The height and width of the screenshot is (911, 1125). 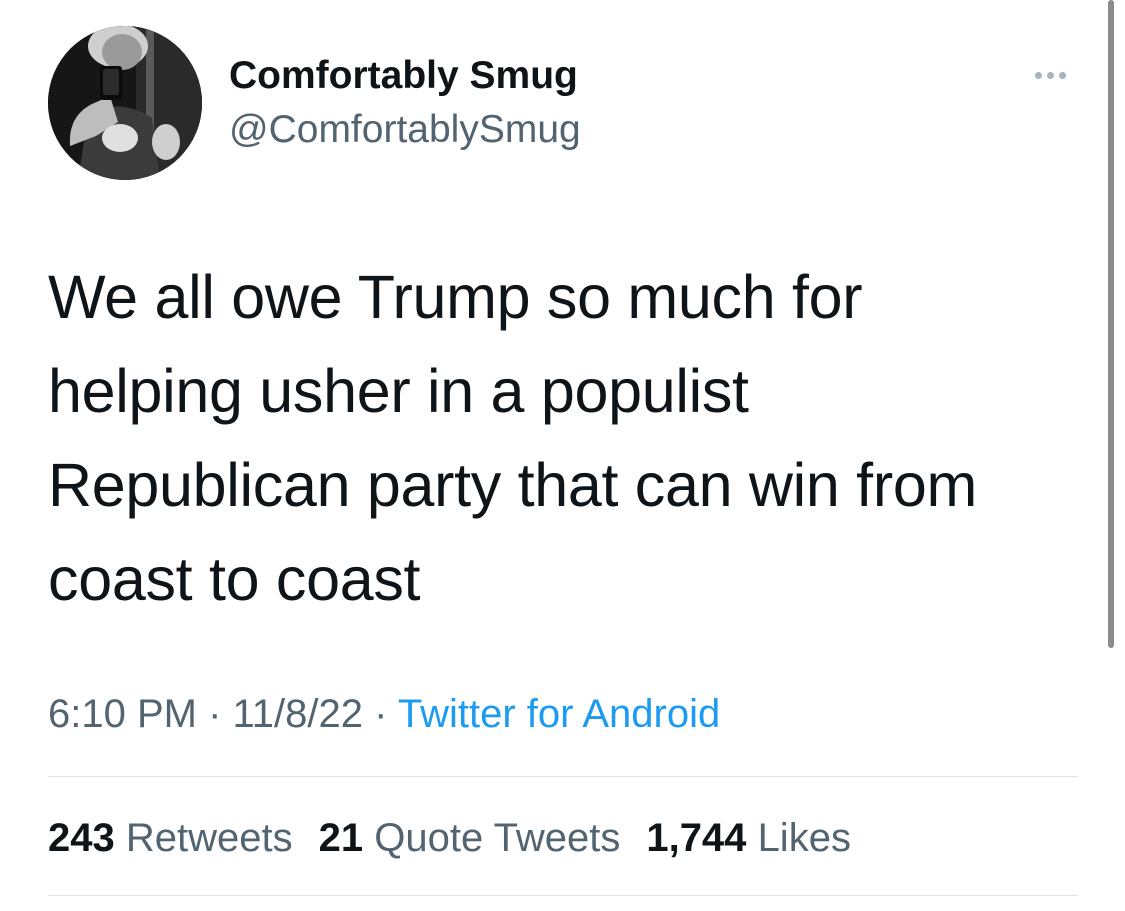 What do you see at coordinates (122, 714) in the screenshot?
I see `tweet-time: 6:10 PM` at bounding box center [122, 714].